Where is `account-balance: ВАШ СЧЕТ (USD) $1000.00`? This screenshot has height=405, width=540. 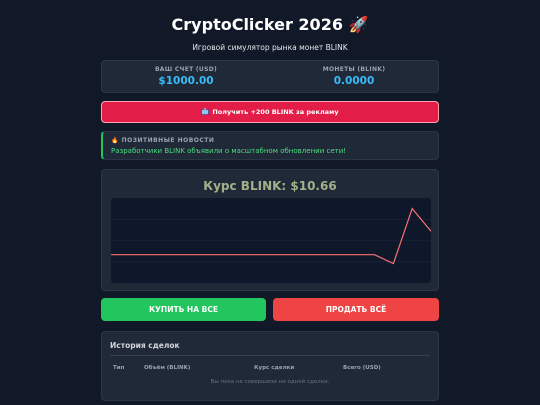 account-balance: ВАШ СЧЕТ (USD) $1000.00 is located at coordinates (186, 76).